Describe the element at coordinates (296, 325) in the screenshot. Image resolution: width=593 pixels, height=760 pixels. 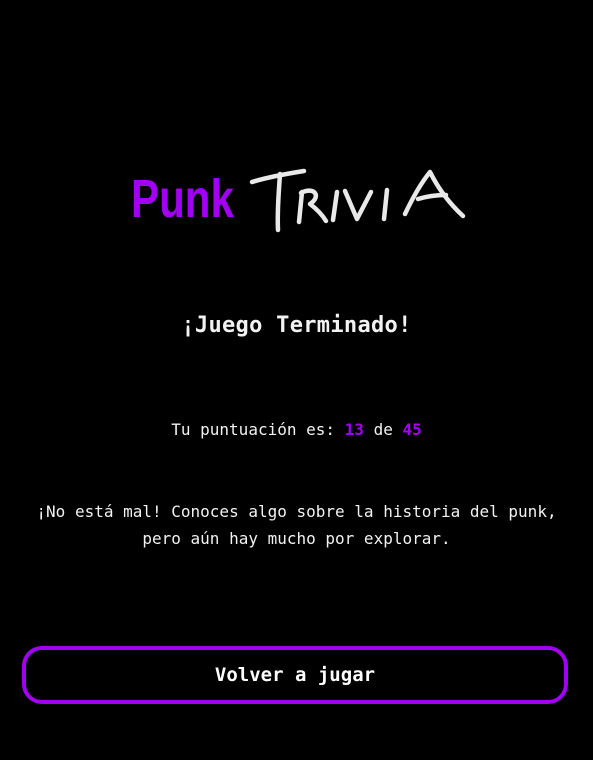
I see `game-over-title: ¡Juego Terminado!` at that location.